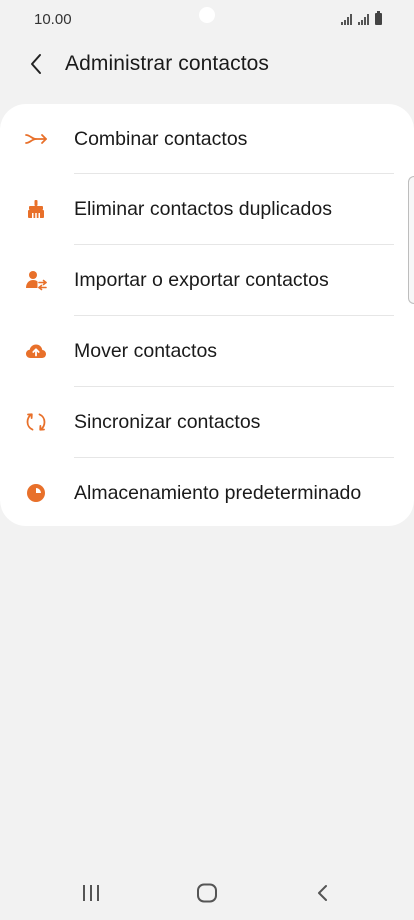 The width and height of the screenshot is (414, 920). What do you see at coordinates (36, 493) in the screenshot?
I see `pie-storage-icon` at bounding box center [36, 493].